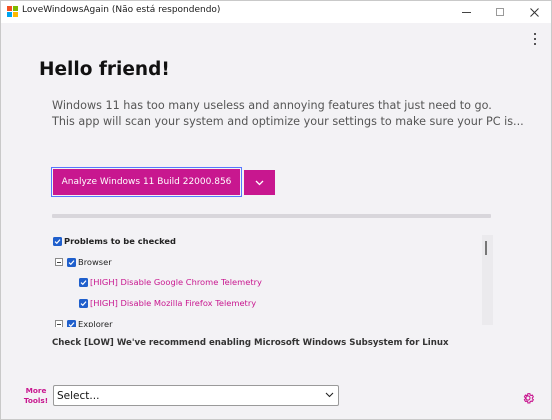 The height and width of the screenshot is (420, 552). What do you see at coordinates (120, 241) in the screenshot?
I see `tree-root-label: Problems to be checked` at bounding box center [120, 241].